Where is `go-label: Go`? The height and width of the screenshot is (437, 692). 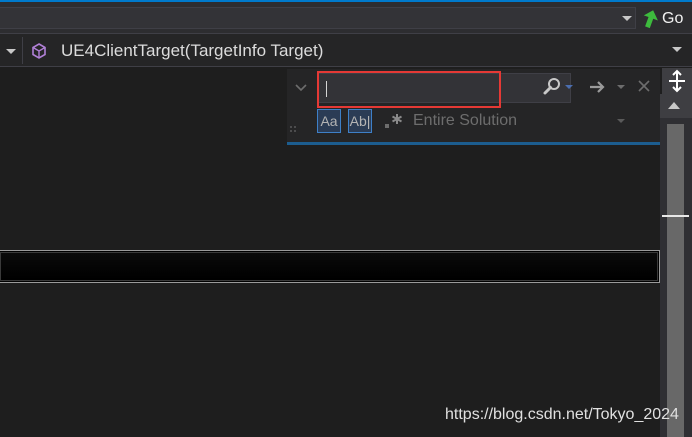 go-label: Go is located at coordinates (673, 18).